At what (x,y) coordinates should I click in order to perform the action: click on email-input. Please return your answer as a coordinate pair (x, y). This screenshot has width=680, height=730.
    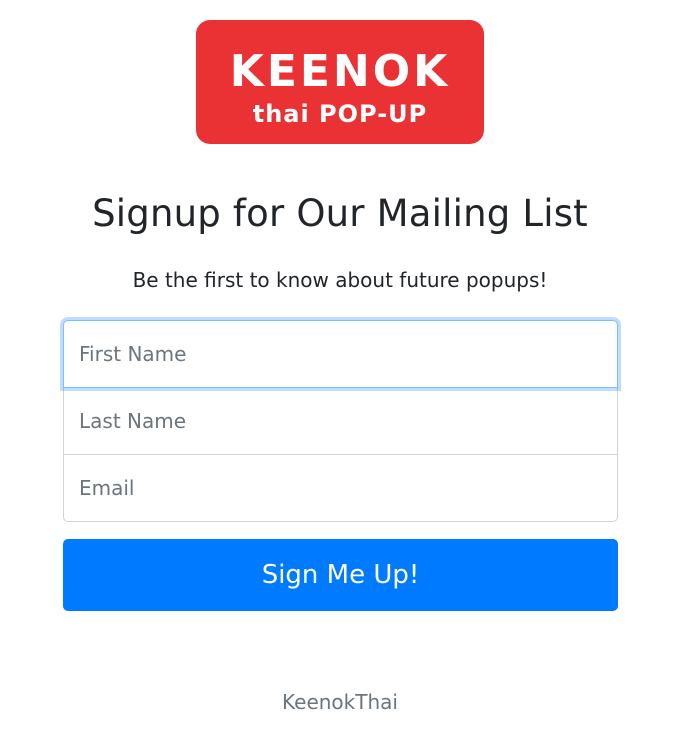
    Looking at the image, I should click on (340, 488).